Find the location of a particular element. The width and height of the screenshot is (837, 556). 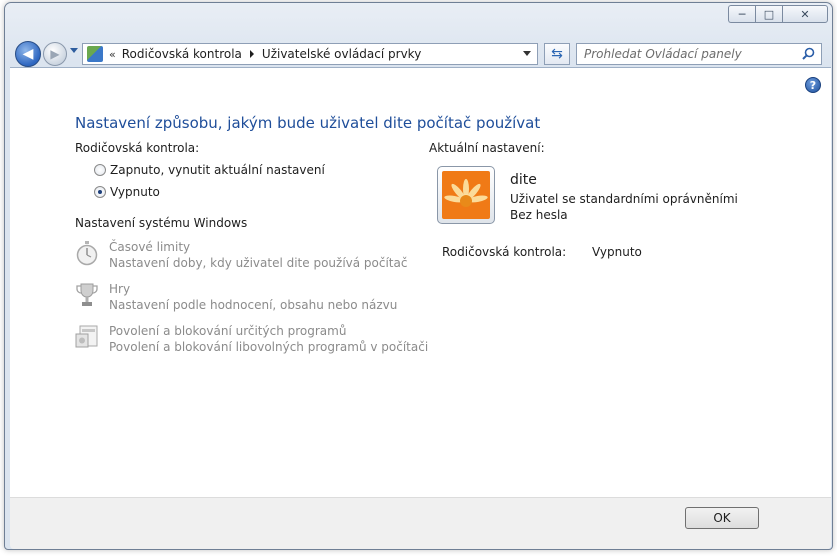

stopwatch-icon is located at coordinates (87, 253).